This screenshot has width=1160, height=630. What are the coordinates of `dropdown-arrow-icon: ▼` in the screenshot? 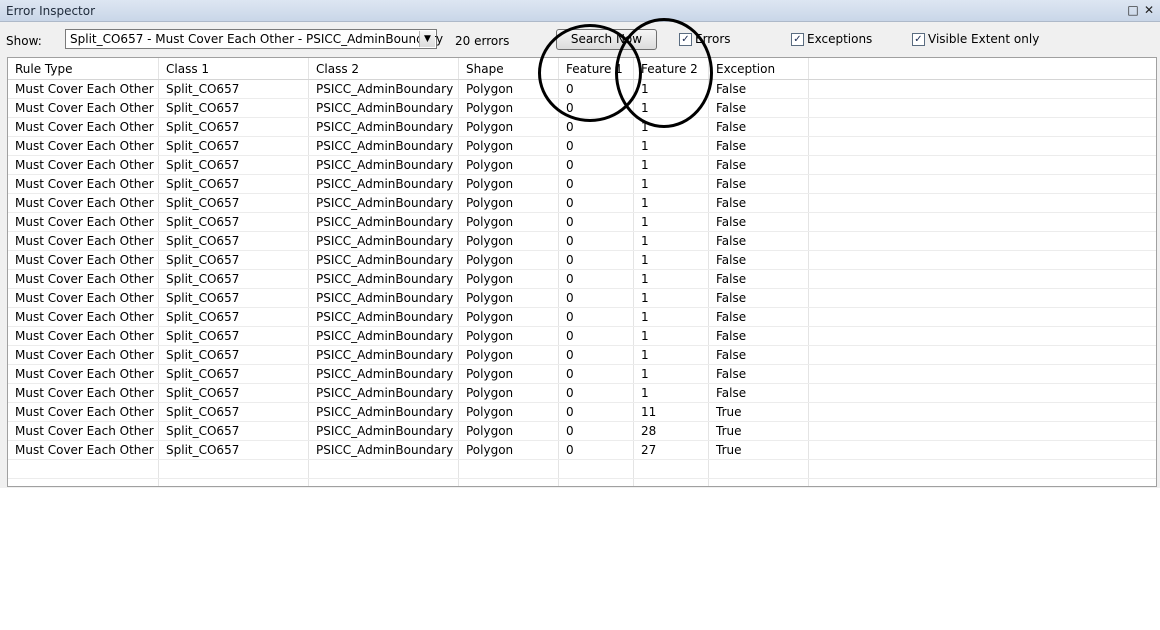 It's located at (427, 39).